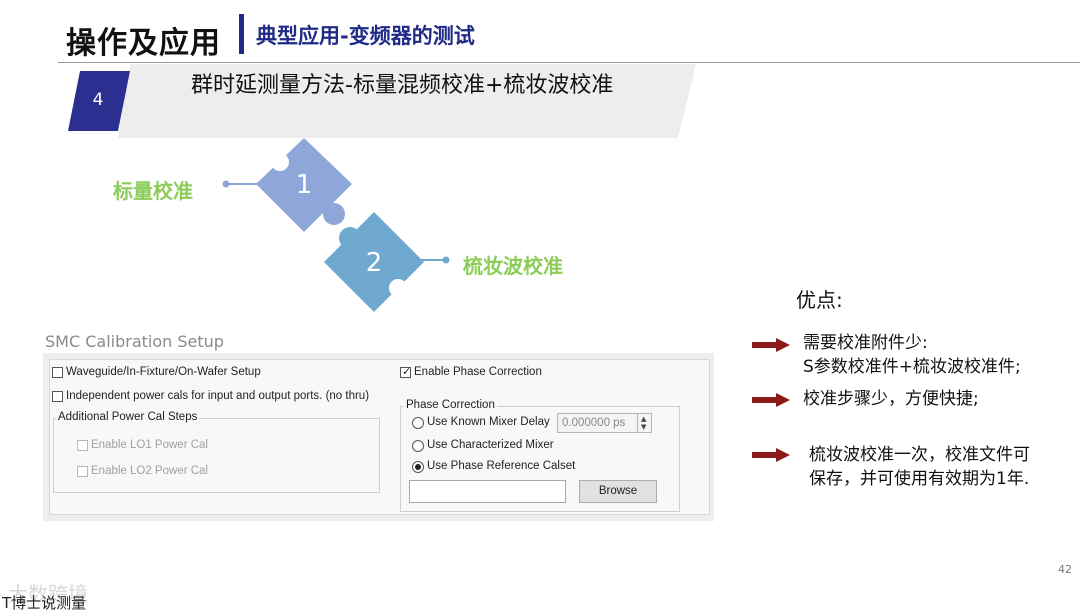  What do you see at coordinates (402, 85) in the screenshot?
I see `step-banner-text: 群时延测量方法-标量混频校准+梳妆波校准` at bounding box center [402, 85].